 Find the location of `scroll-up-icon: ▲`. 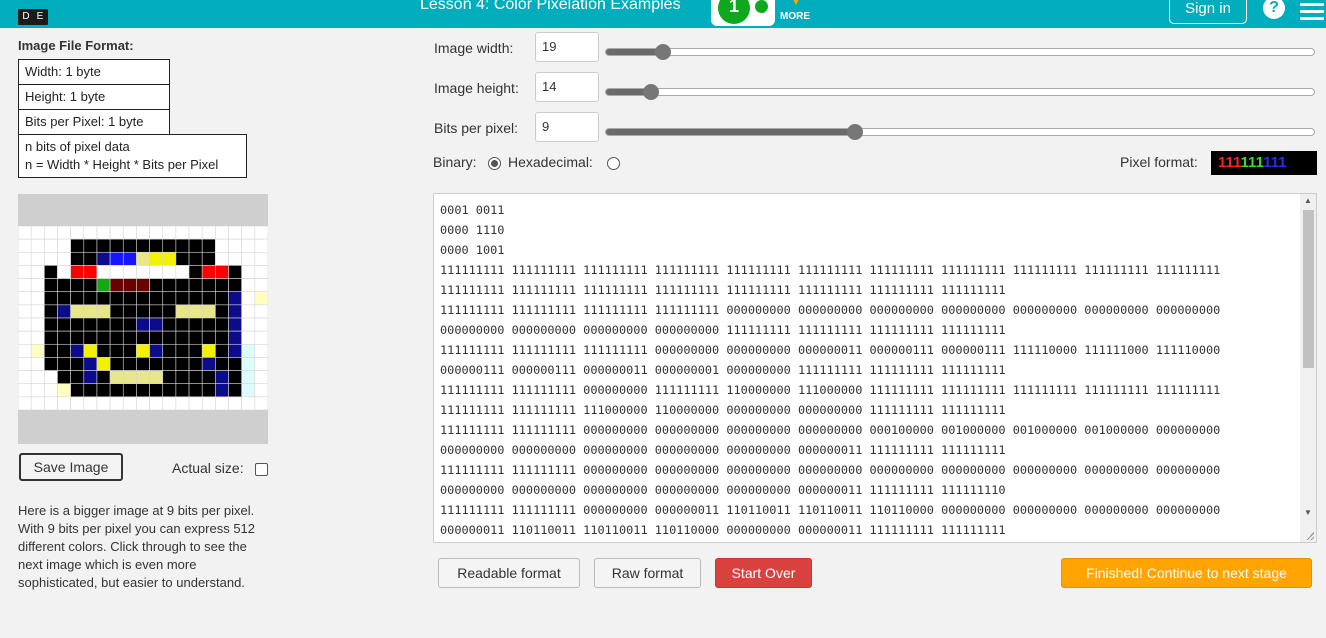

scroll-up-icon: ▲ is located at coordinates (1308, 200).